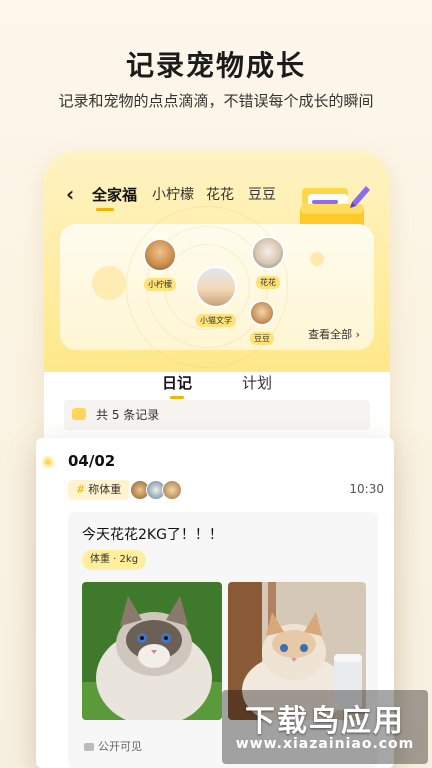 The width and height of the screenshot is (432, 768). What do you see at coordinates (173, 194) in the screenshot?
I see `tab-lemon: 小柠檬` at bounding box center [173, 194].